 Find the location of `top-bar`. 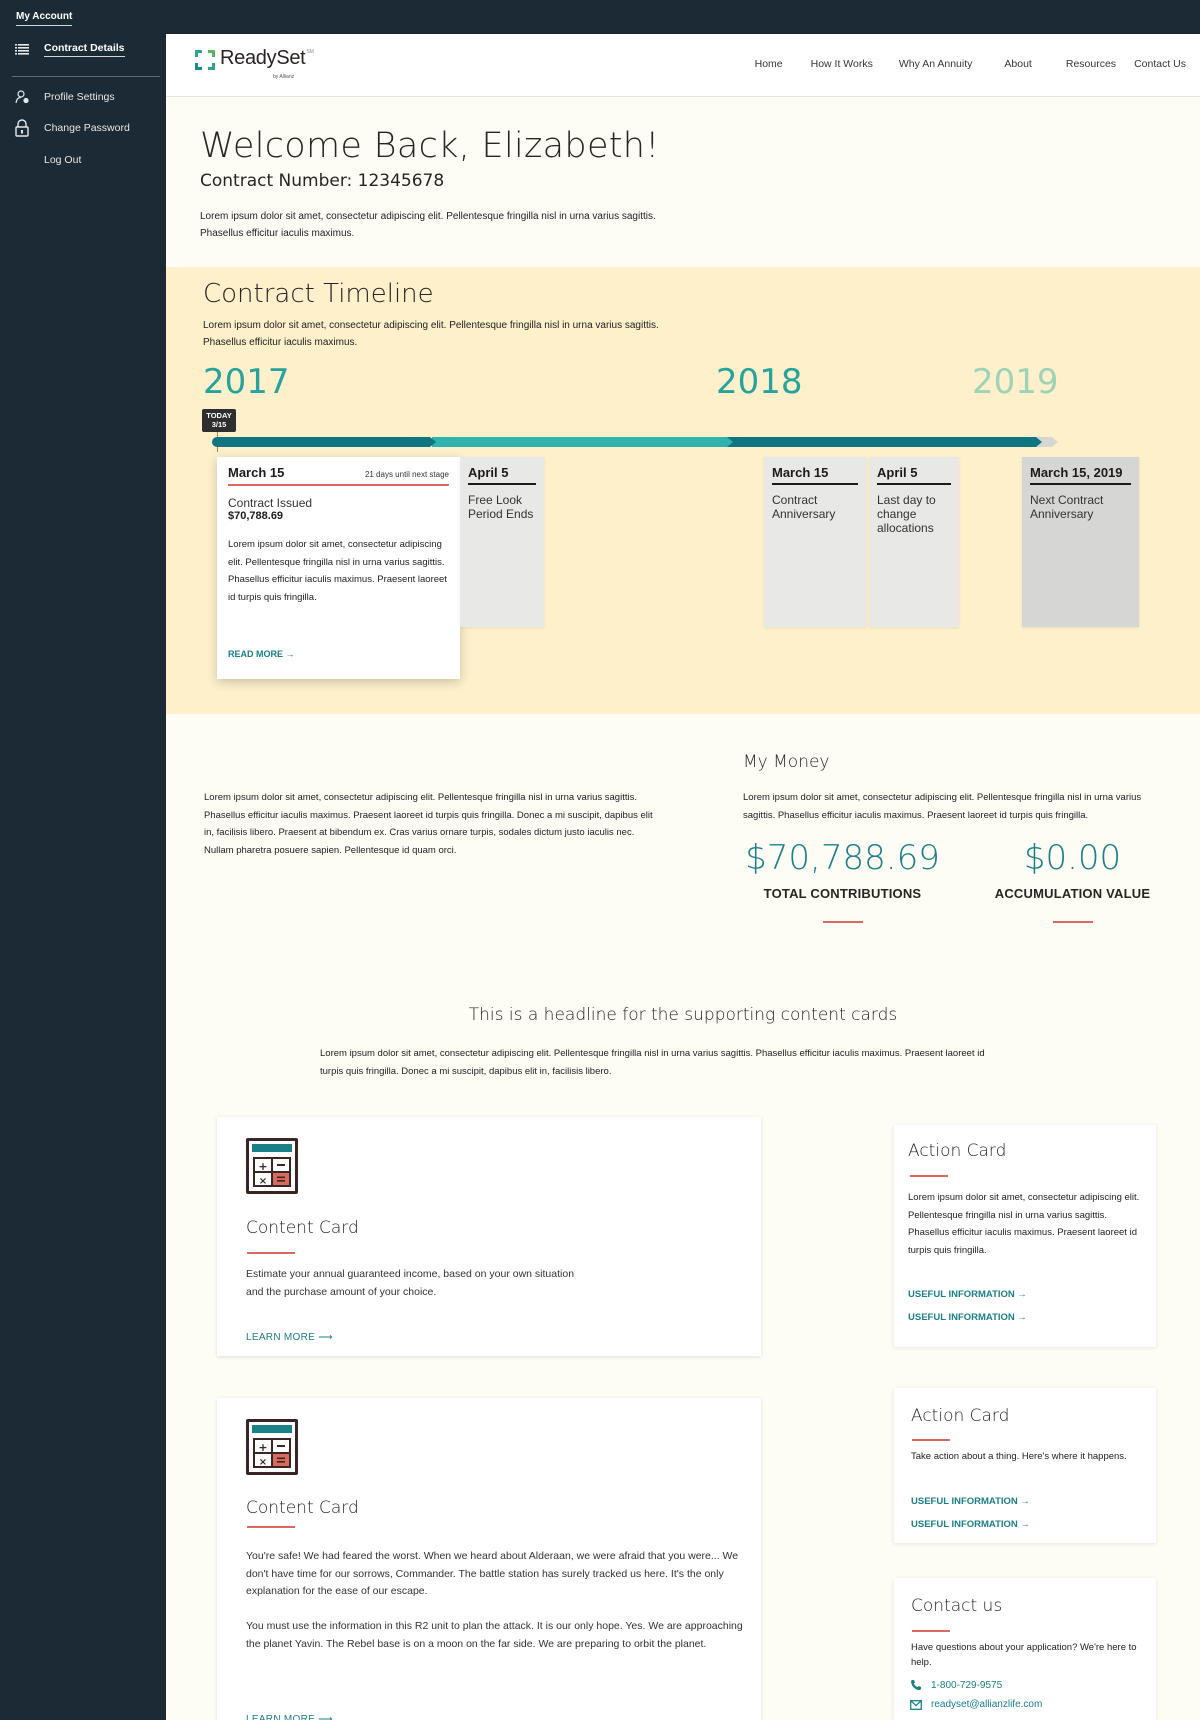

top-bar is located at coordinates (600, 17).